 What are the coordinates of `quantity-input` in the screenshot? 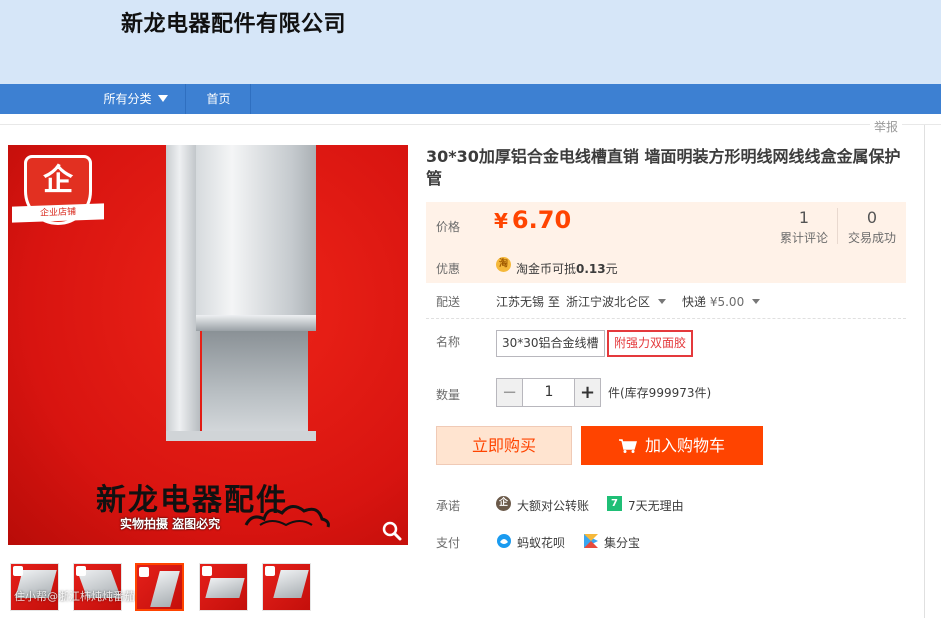 It's located at (549, 392).